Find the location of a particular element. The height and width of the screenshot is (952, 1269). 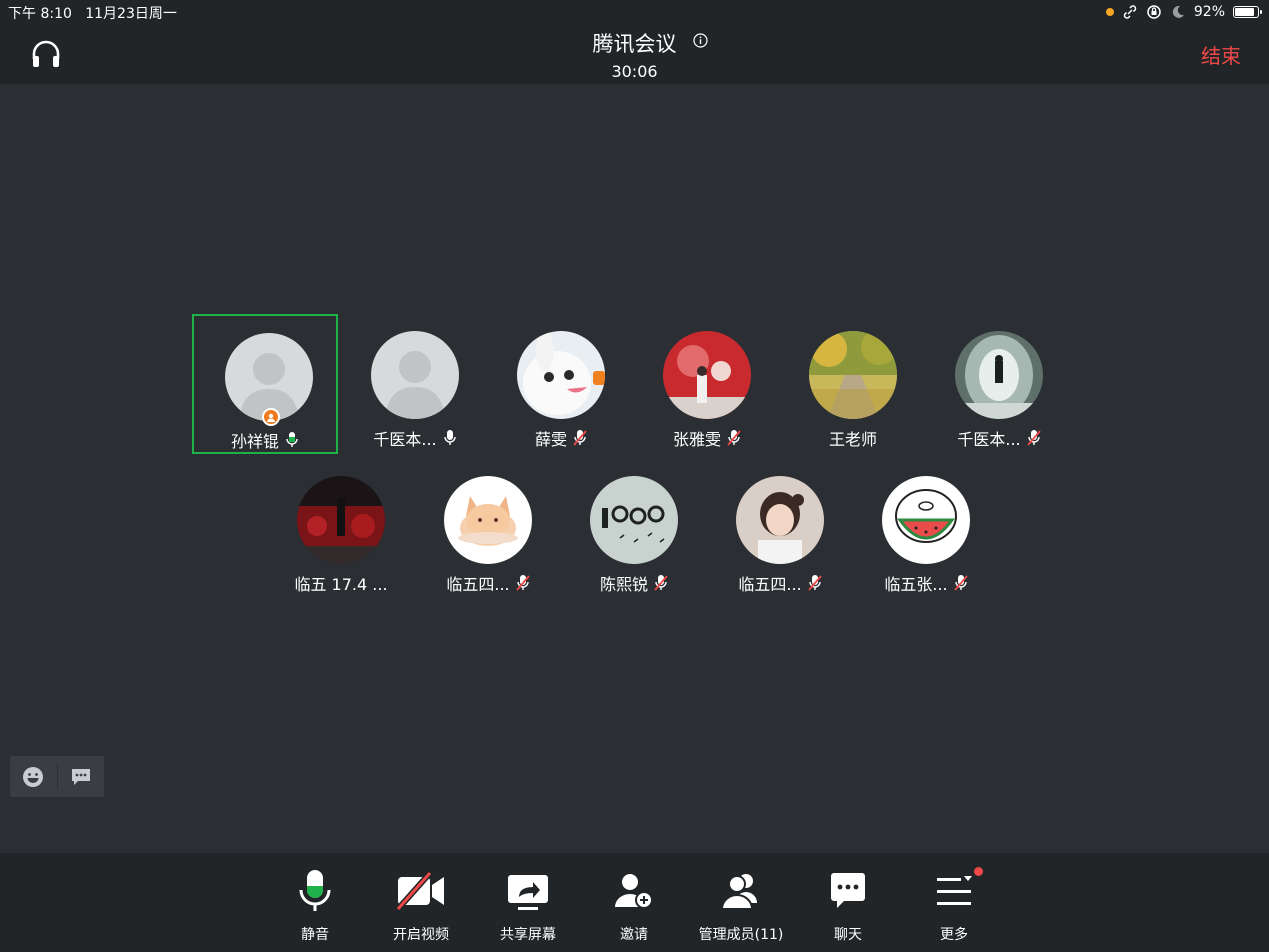

participant-name: 王老师 is located at coordinates (852, 439).